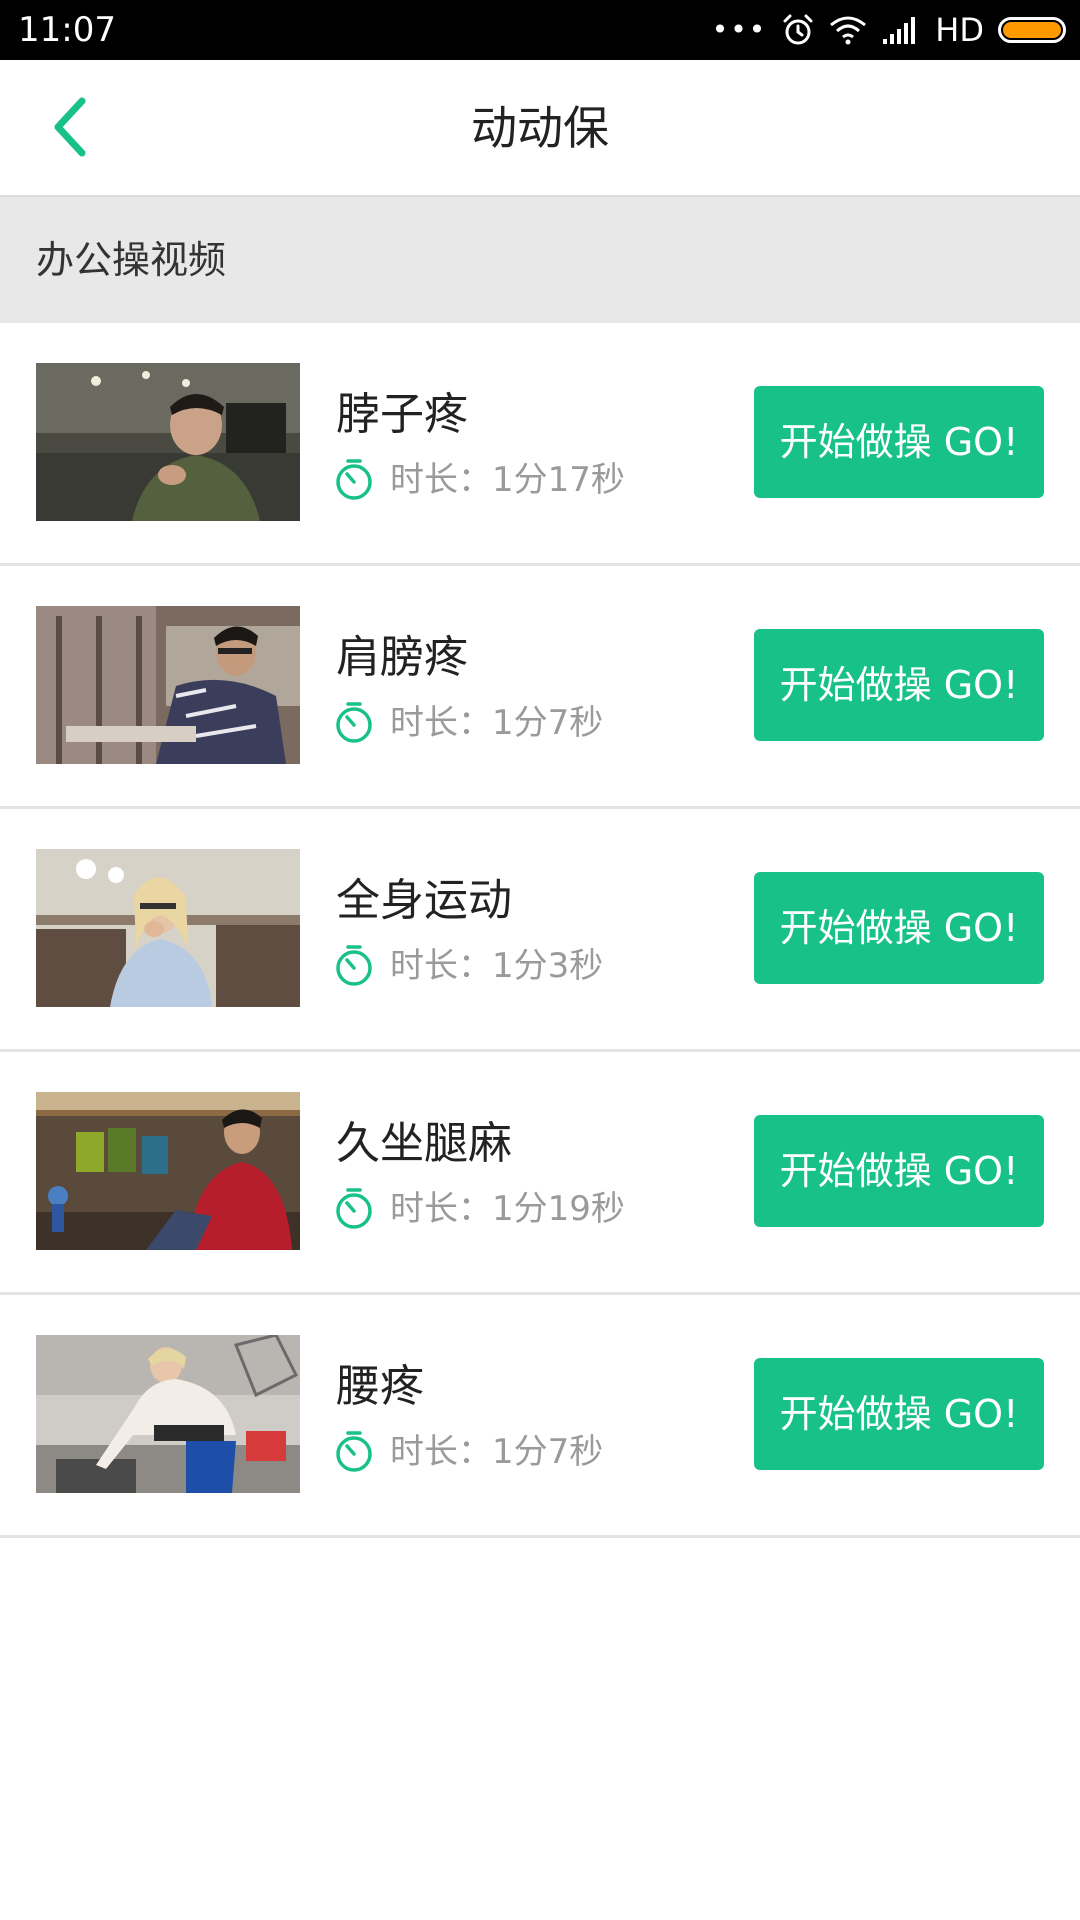 Image resolution: width=1080 pixels, height=1920 pixels. Describe the element at coordinates (402, 414) in the screenshot. I see `item-title: 脖子疼` at that location.